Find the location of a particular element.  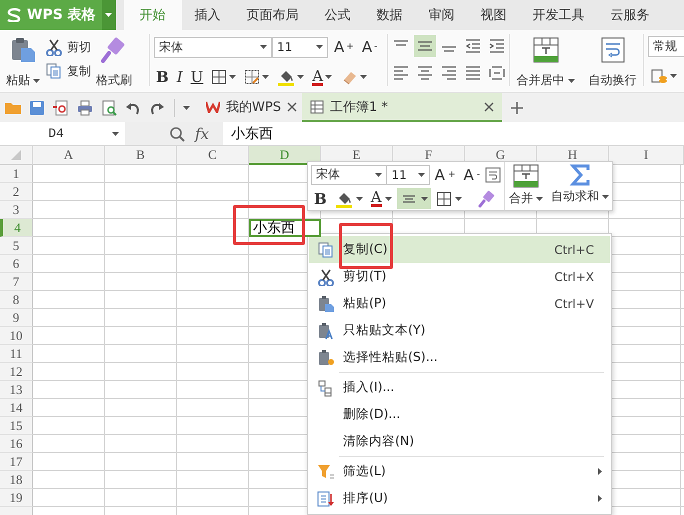

row-header: 3 is located at coordinates (16, 210).